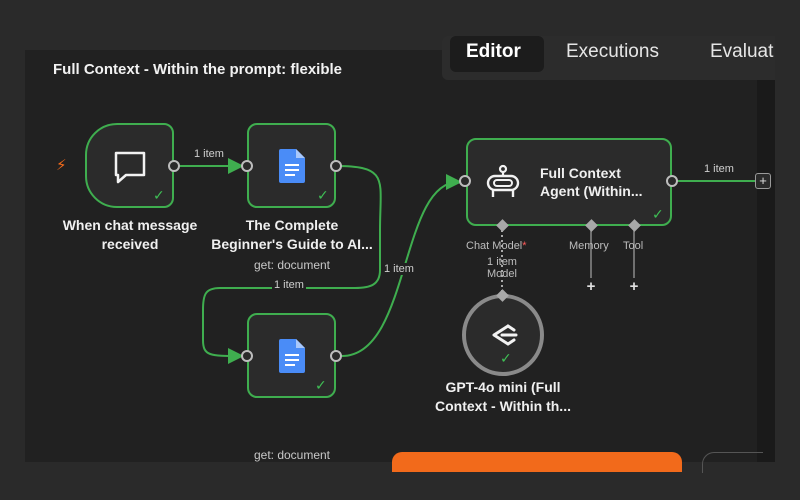 The image size is (800, 500). I want to click on node-google-docs-2: ✓, so click(291, 355).